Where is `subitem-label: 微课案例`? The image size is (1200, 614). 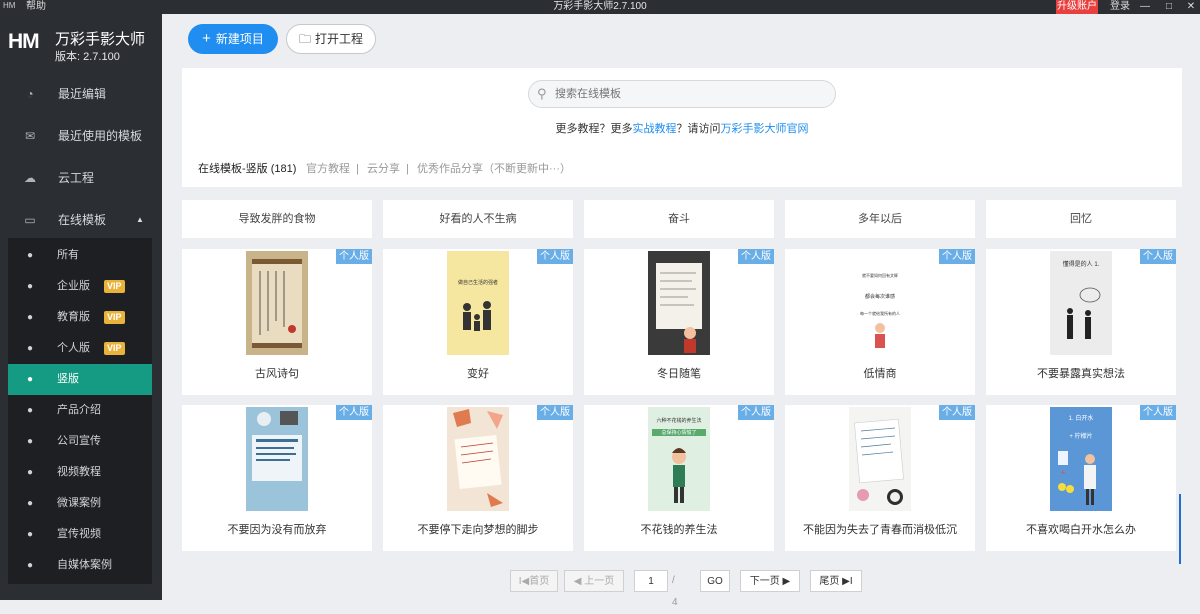
subitem-label: 微课案例 is located at coordinates (79, 503).